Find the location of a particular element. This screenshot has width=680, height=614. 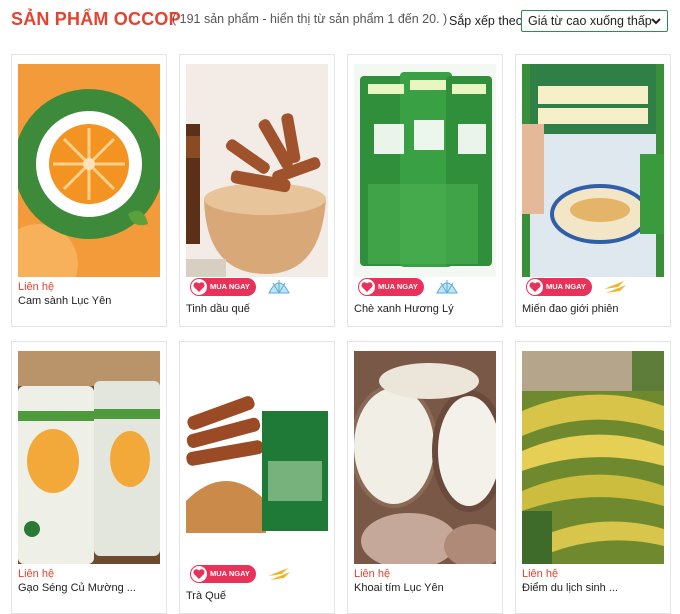

product-image-terraces is located at coordinates (593, 457).